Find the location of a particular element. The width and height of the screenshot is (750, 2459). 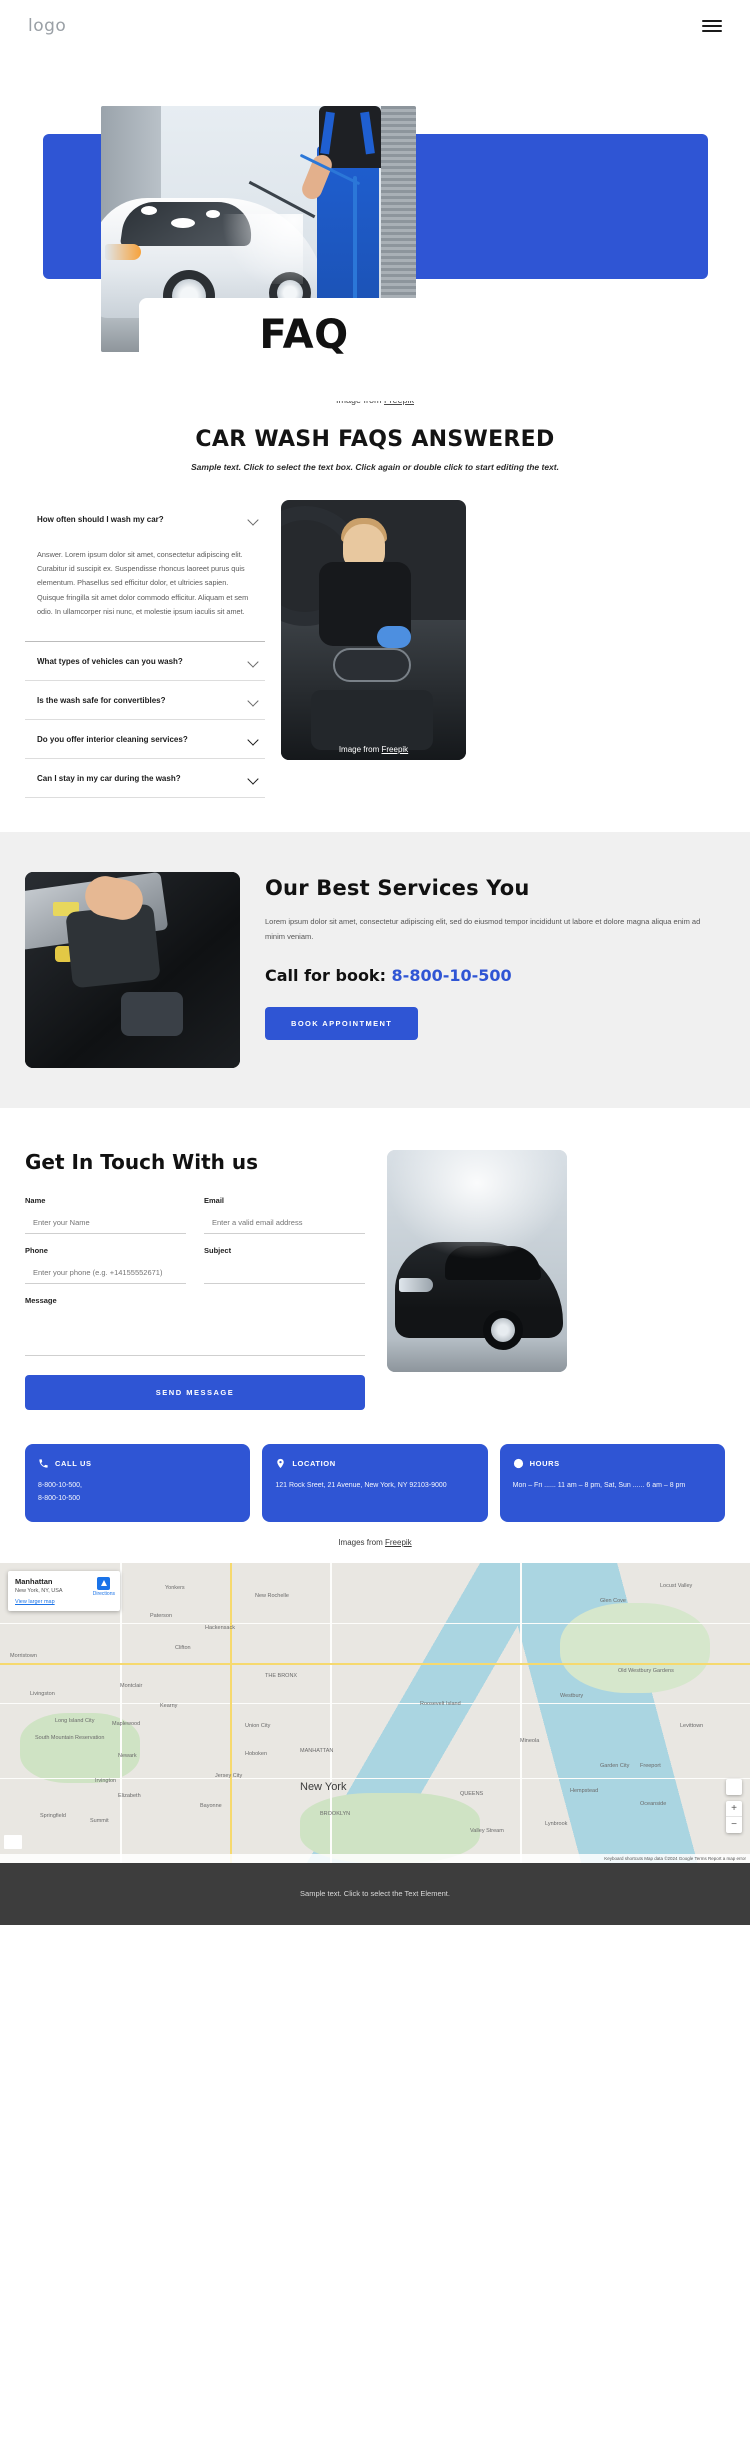

accordion-header: Is the wash safe for convertibles? is located at coordinates (145, 700).